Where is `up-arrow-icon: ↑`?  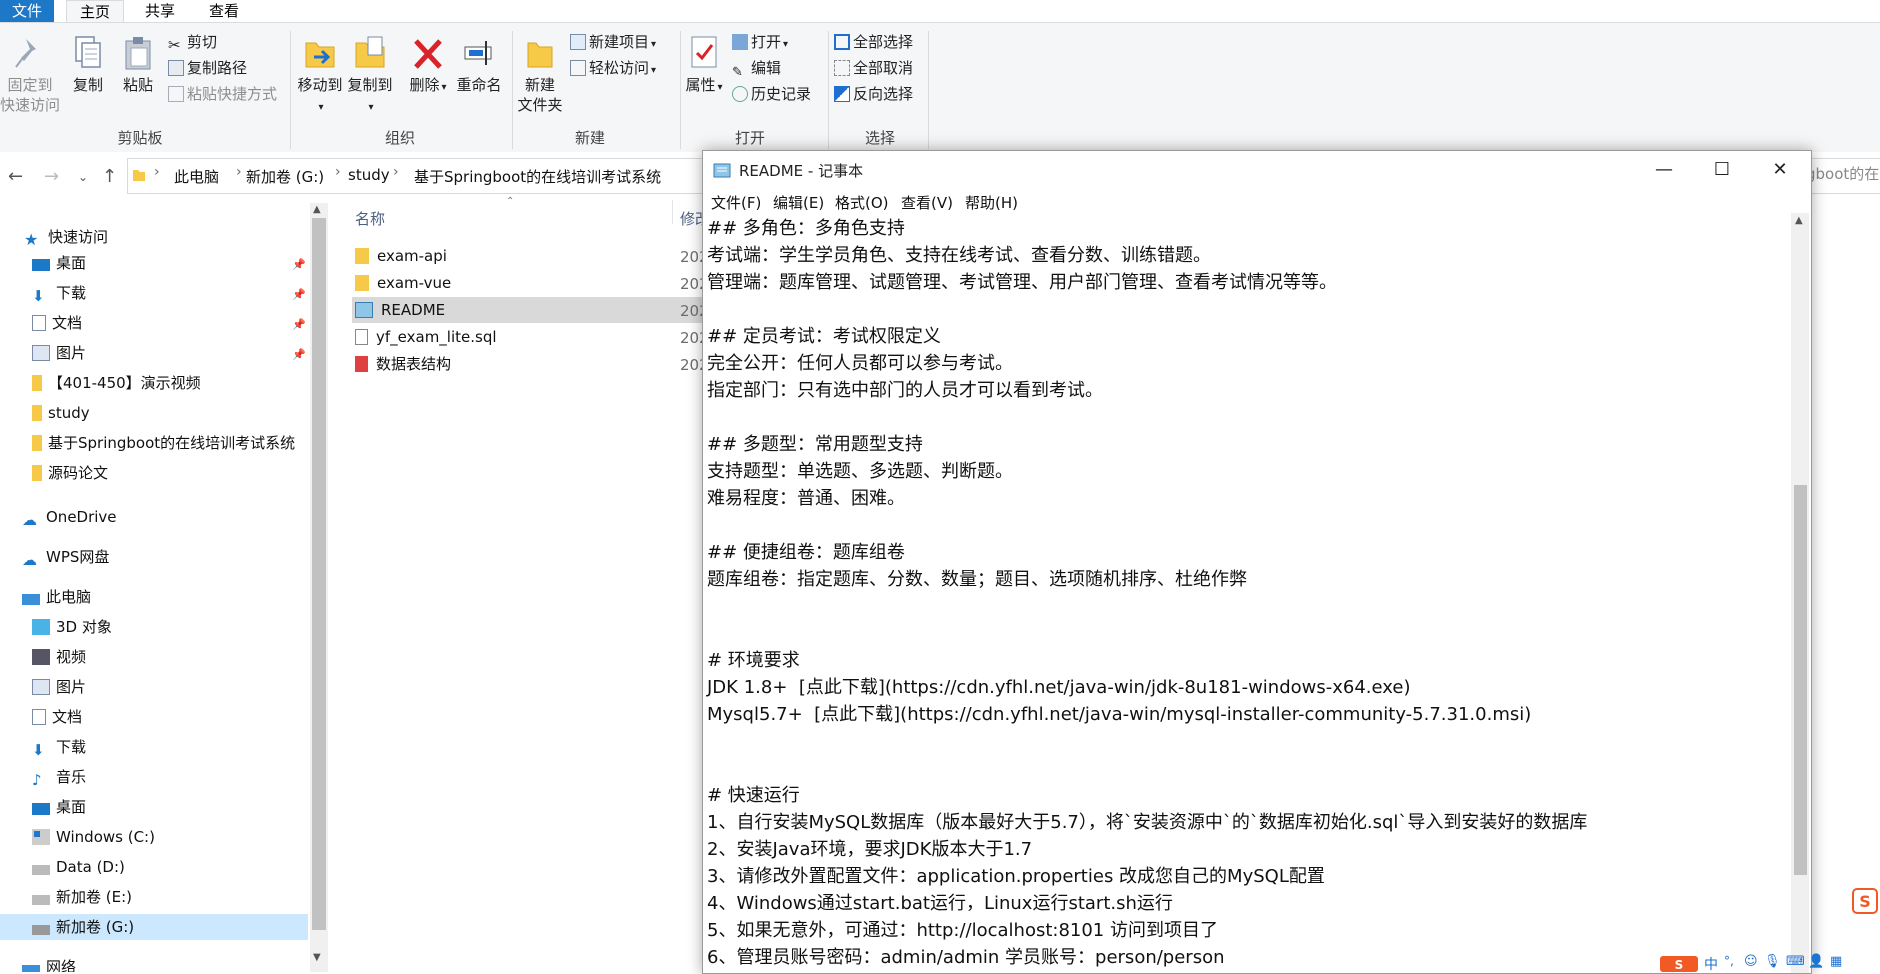 up-arrow-icon: ↑ is located at coordinates (109, 176).